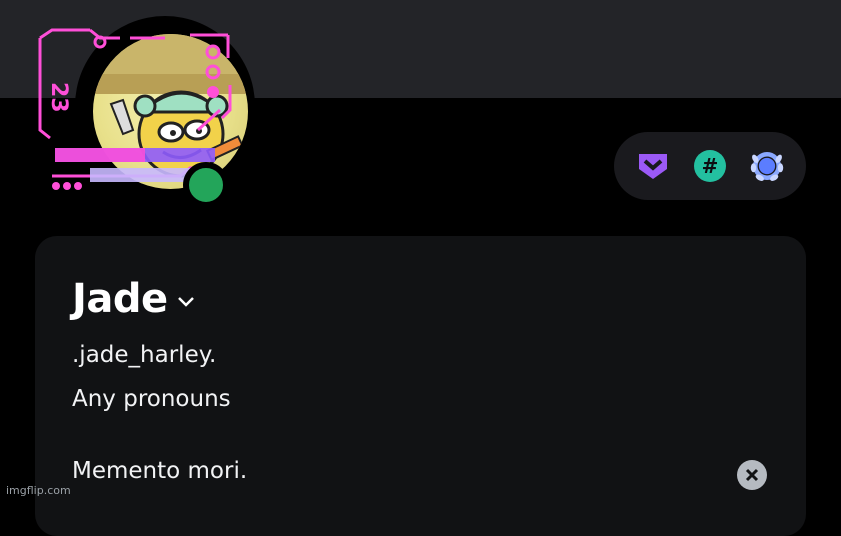  Describe the element at coordinates (186, 302) in the screenshot. I see `chevron-down-icon` at that location.